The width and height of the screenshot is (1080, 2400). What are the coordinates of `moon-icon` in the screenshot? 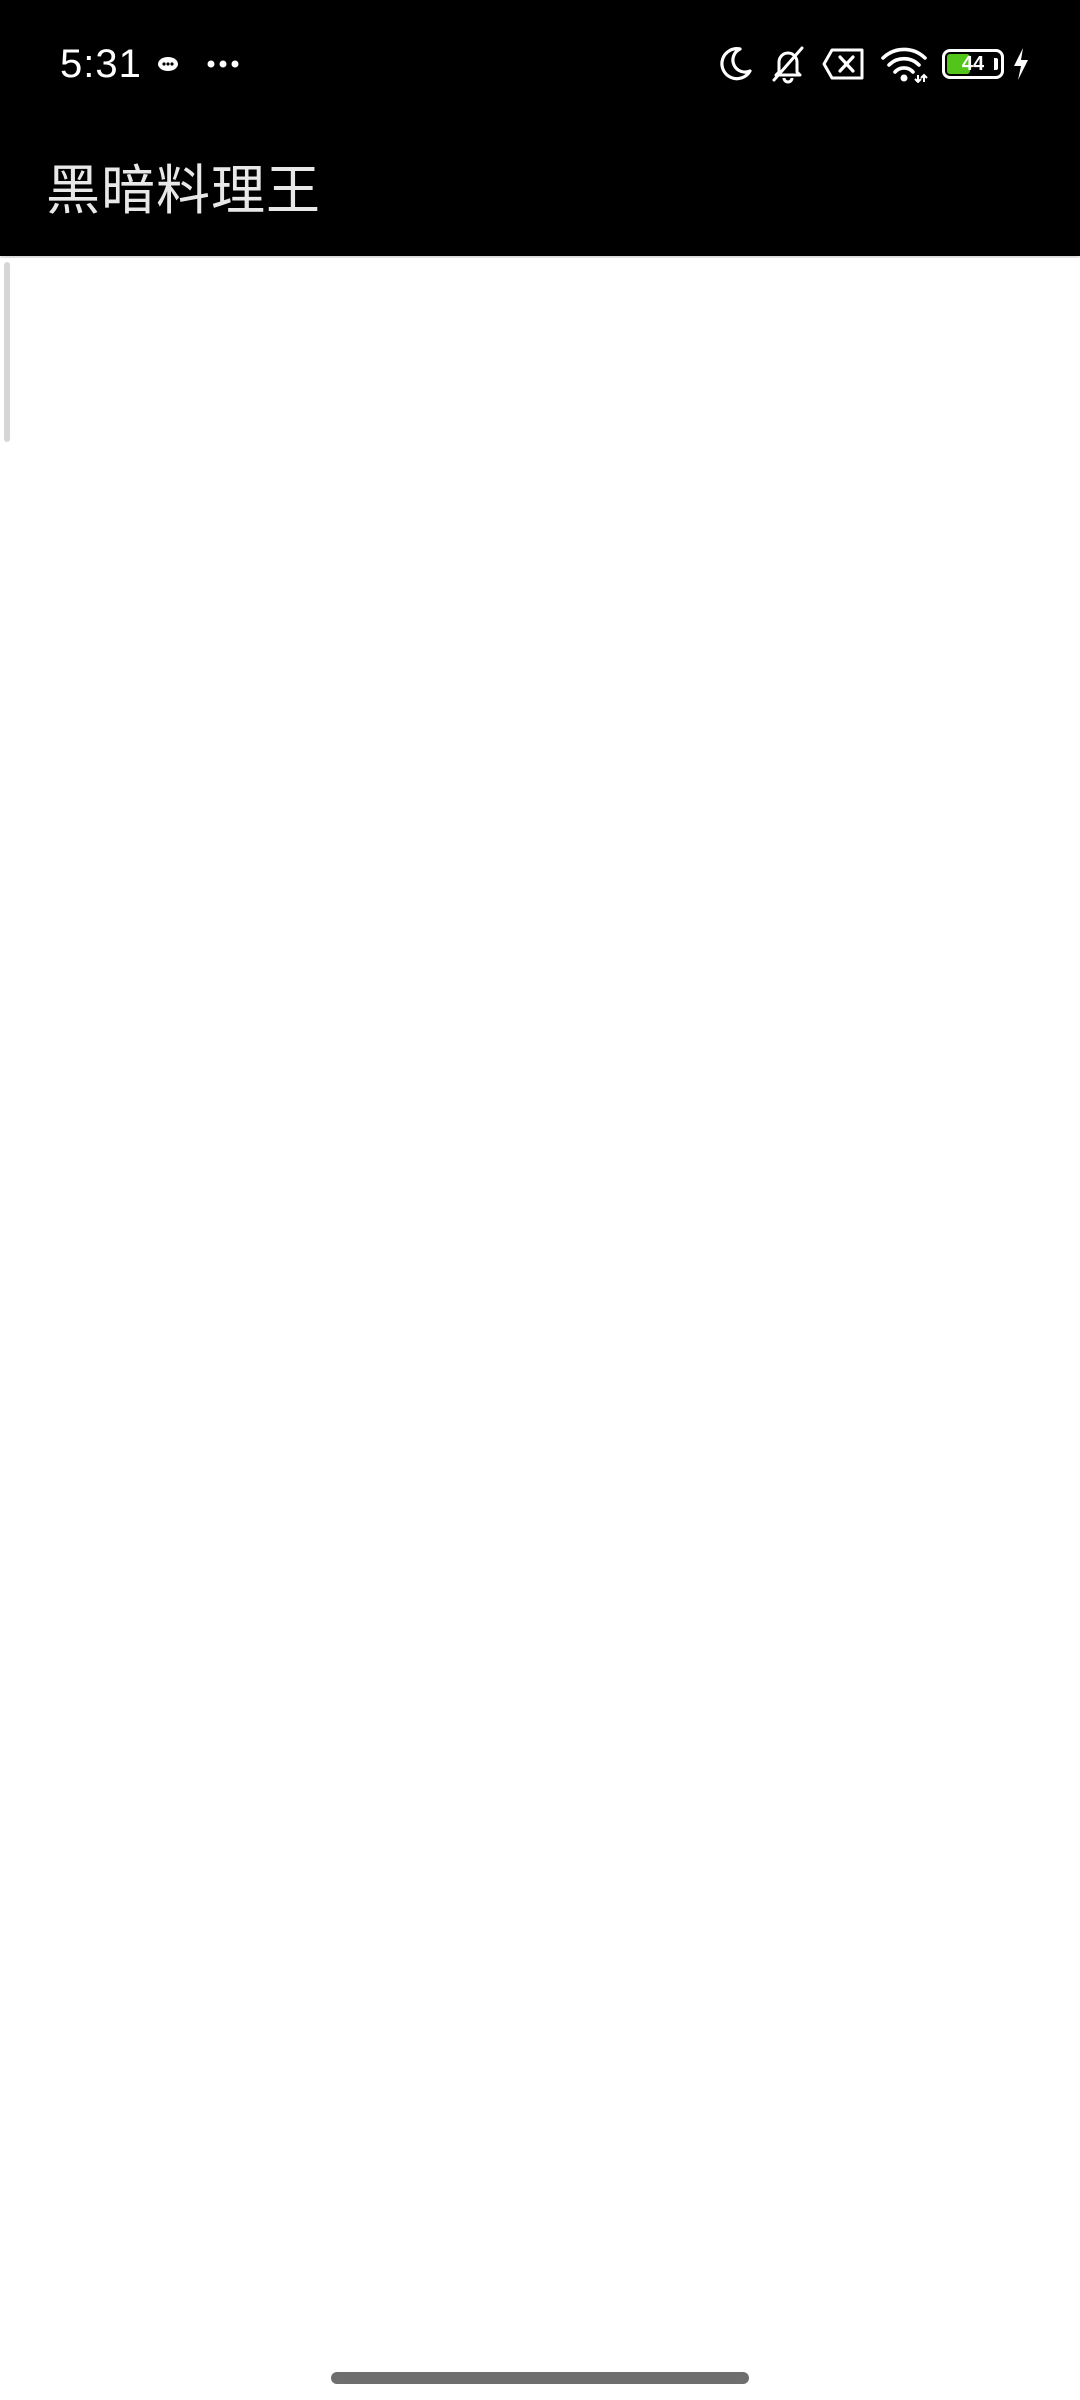 It's located at (735, 64).